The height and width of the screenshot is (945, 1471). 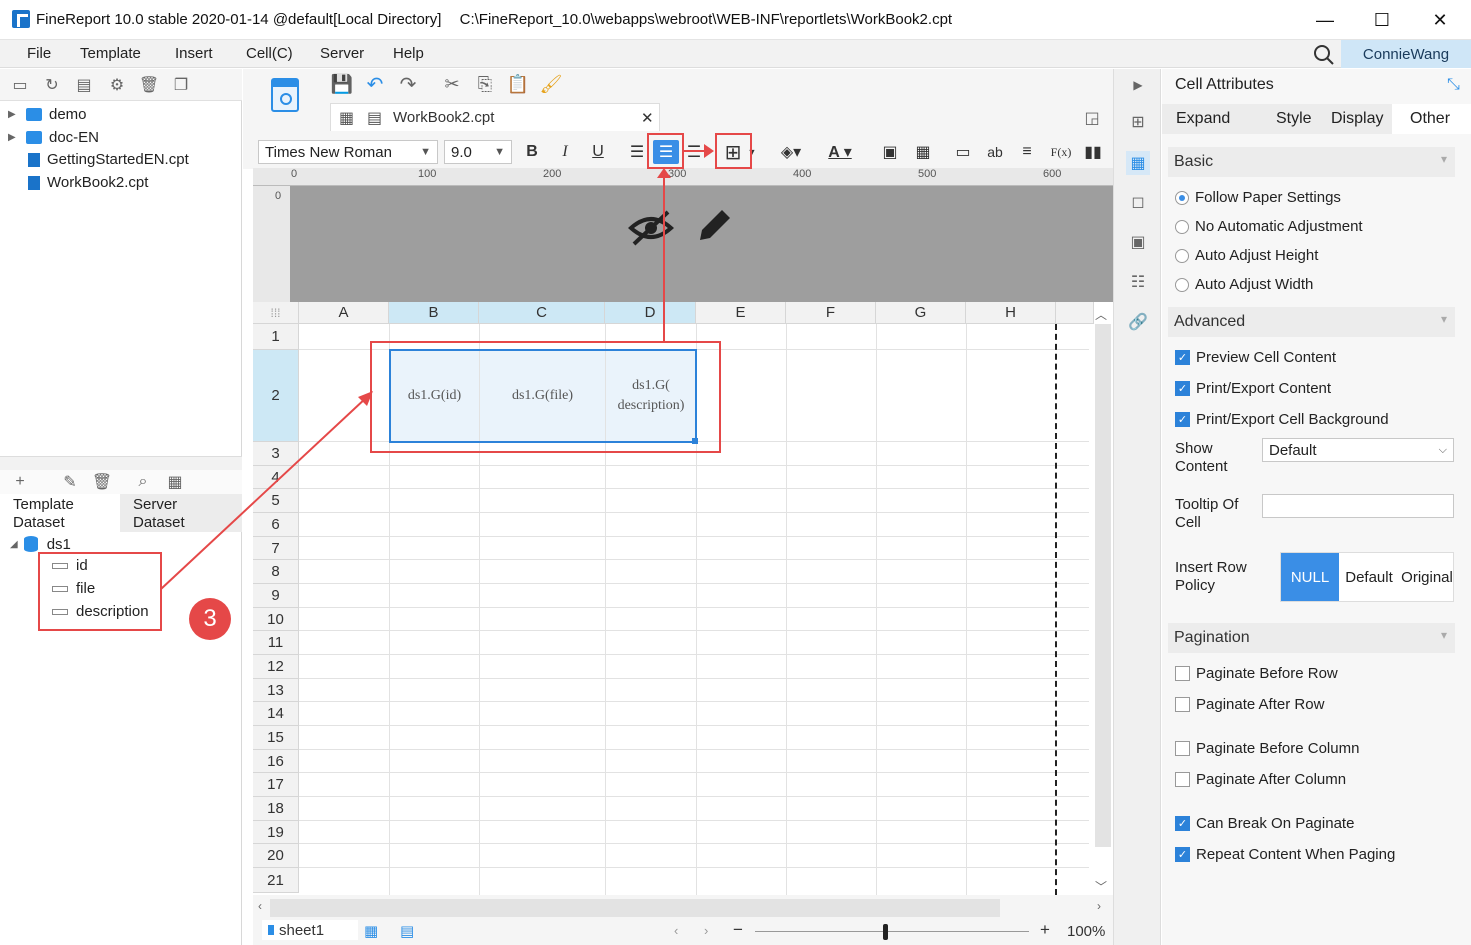 I want to click on column-header: F, so click(x=831, y=313).